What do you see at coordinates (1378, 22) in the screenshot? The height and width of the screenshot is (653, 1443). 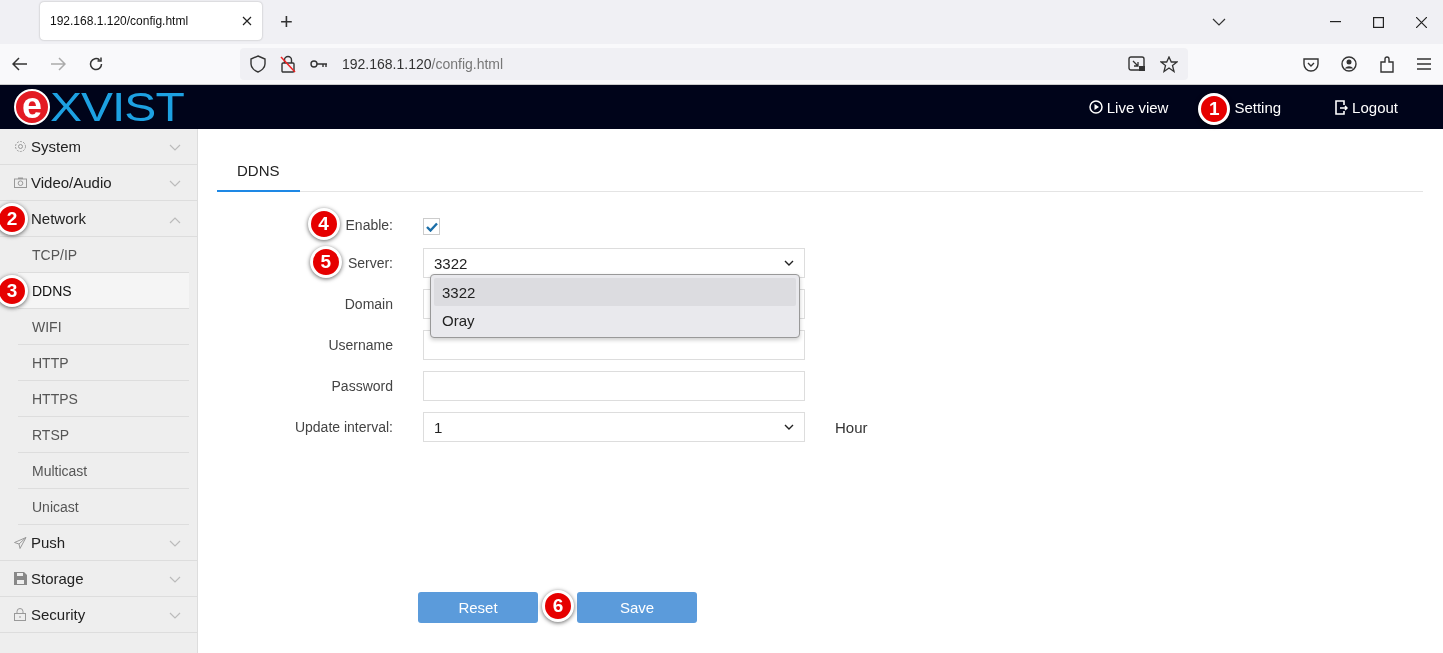 I see `maximize-icon` at bounding box center [1378, 22].